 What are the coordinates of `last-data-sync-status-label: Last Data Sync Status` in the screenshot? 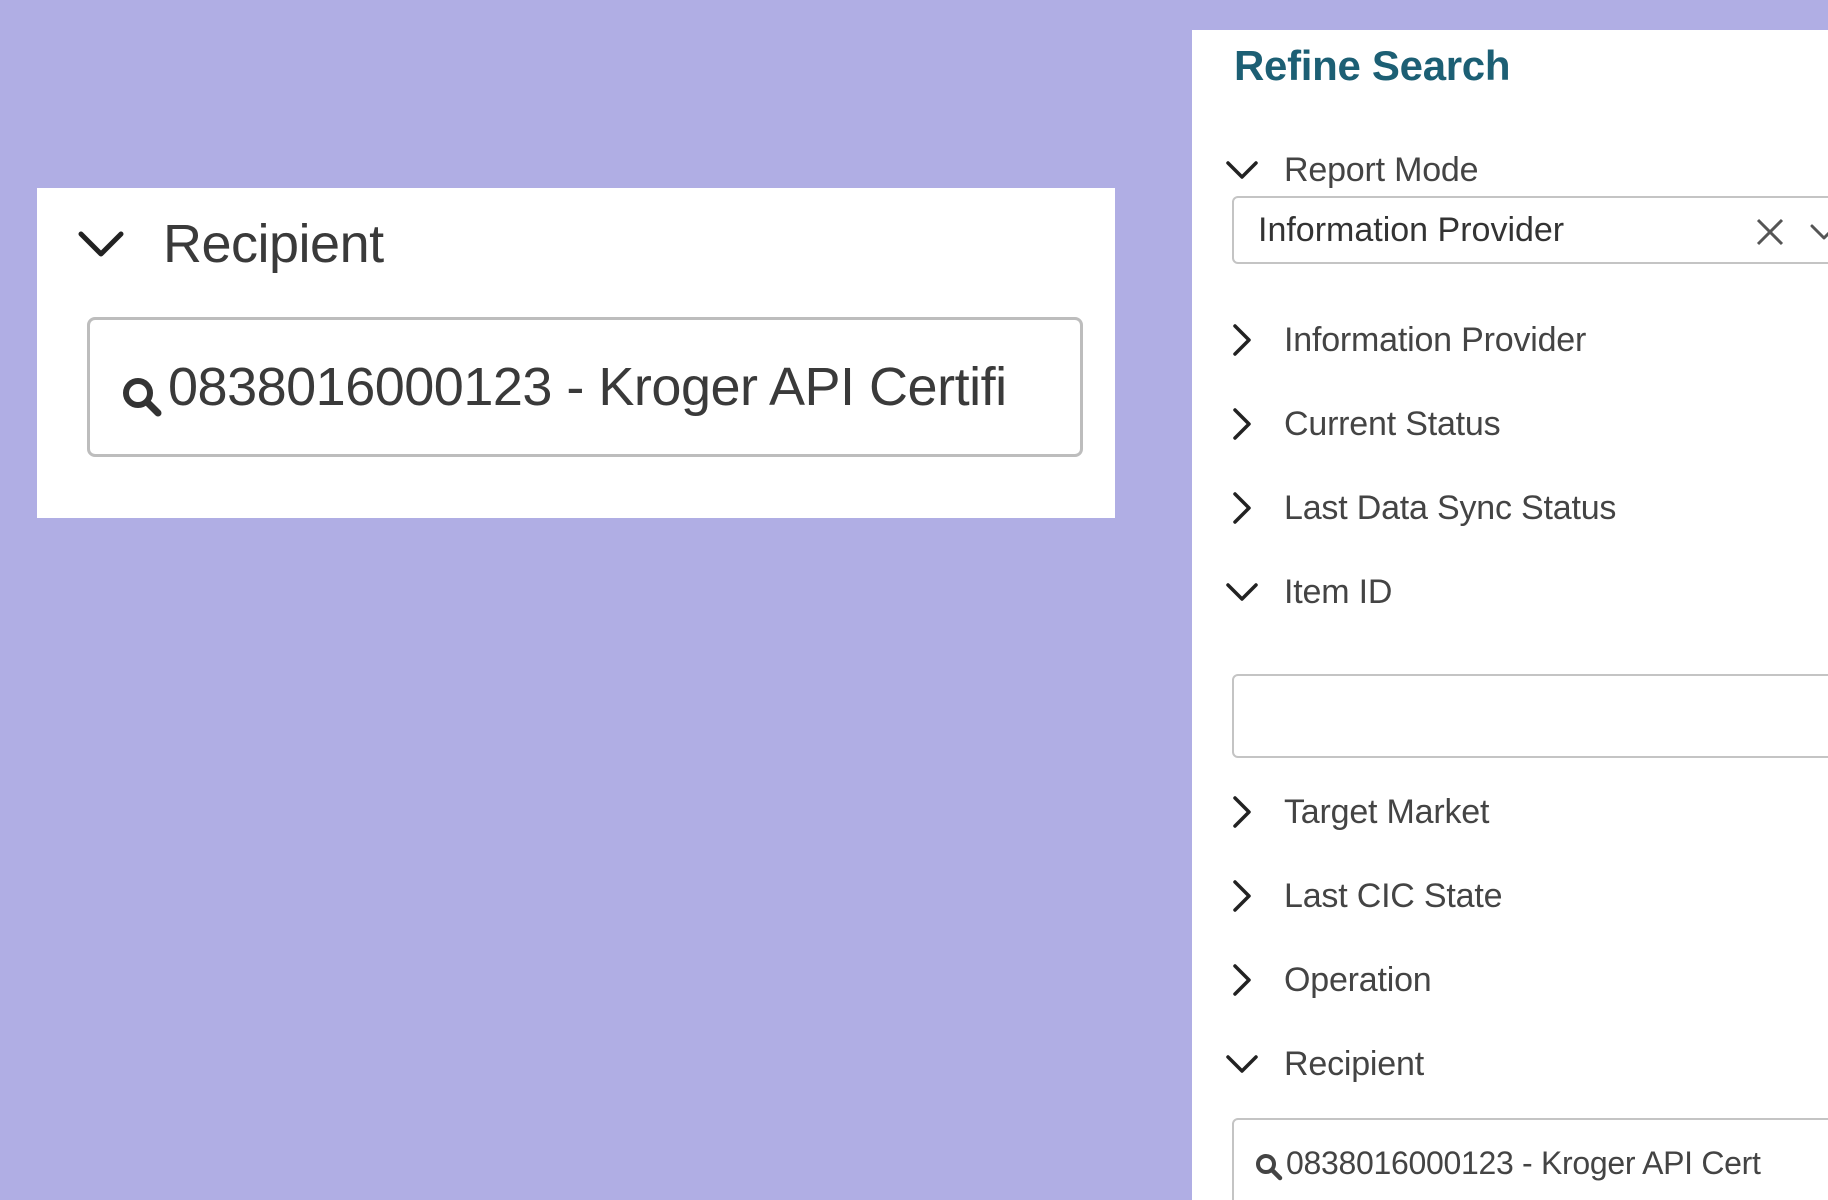 It's located at (1450, 507).